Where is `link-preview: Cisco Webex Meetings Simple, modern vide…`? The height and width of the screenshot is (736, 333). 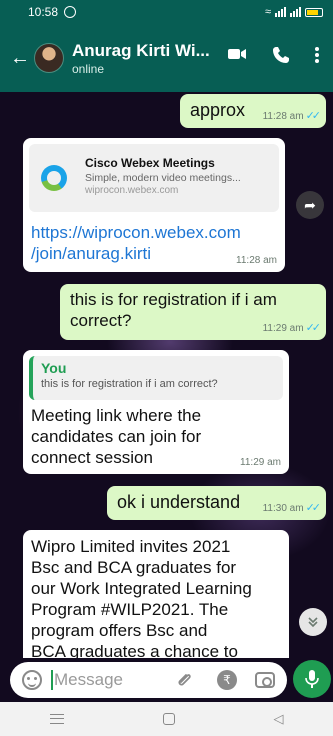
link-preview: Cisco Webex Meetings Simple, modern vide… is located at coordinates (154, 178).